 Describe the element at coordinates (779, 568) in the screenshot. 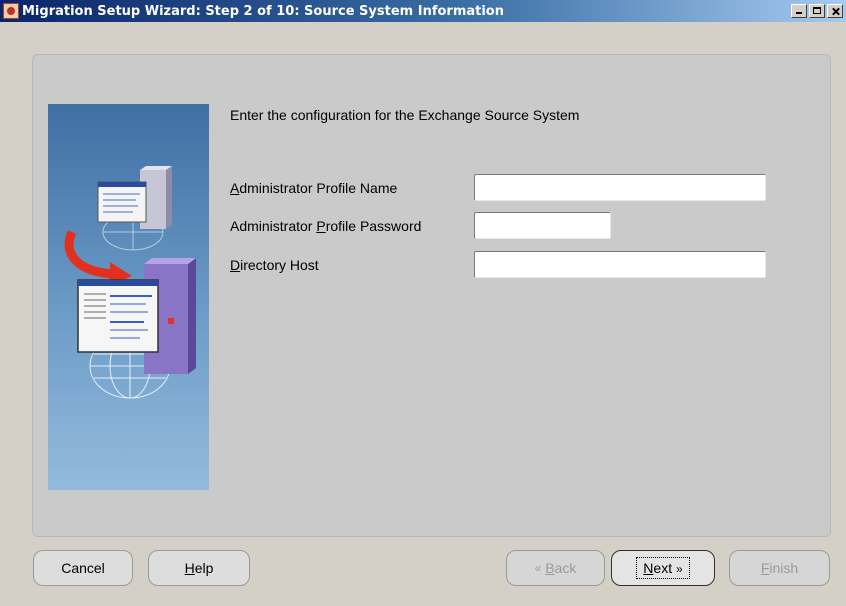

I see `finish-button: Finish` at that location.